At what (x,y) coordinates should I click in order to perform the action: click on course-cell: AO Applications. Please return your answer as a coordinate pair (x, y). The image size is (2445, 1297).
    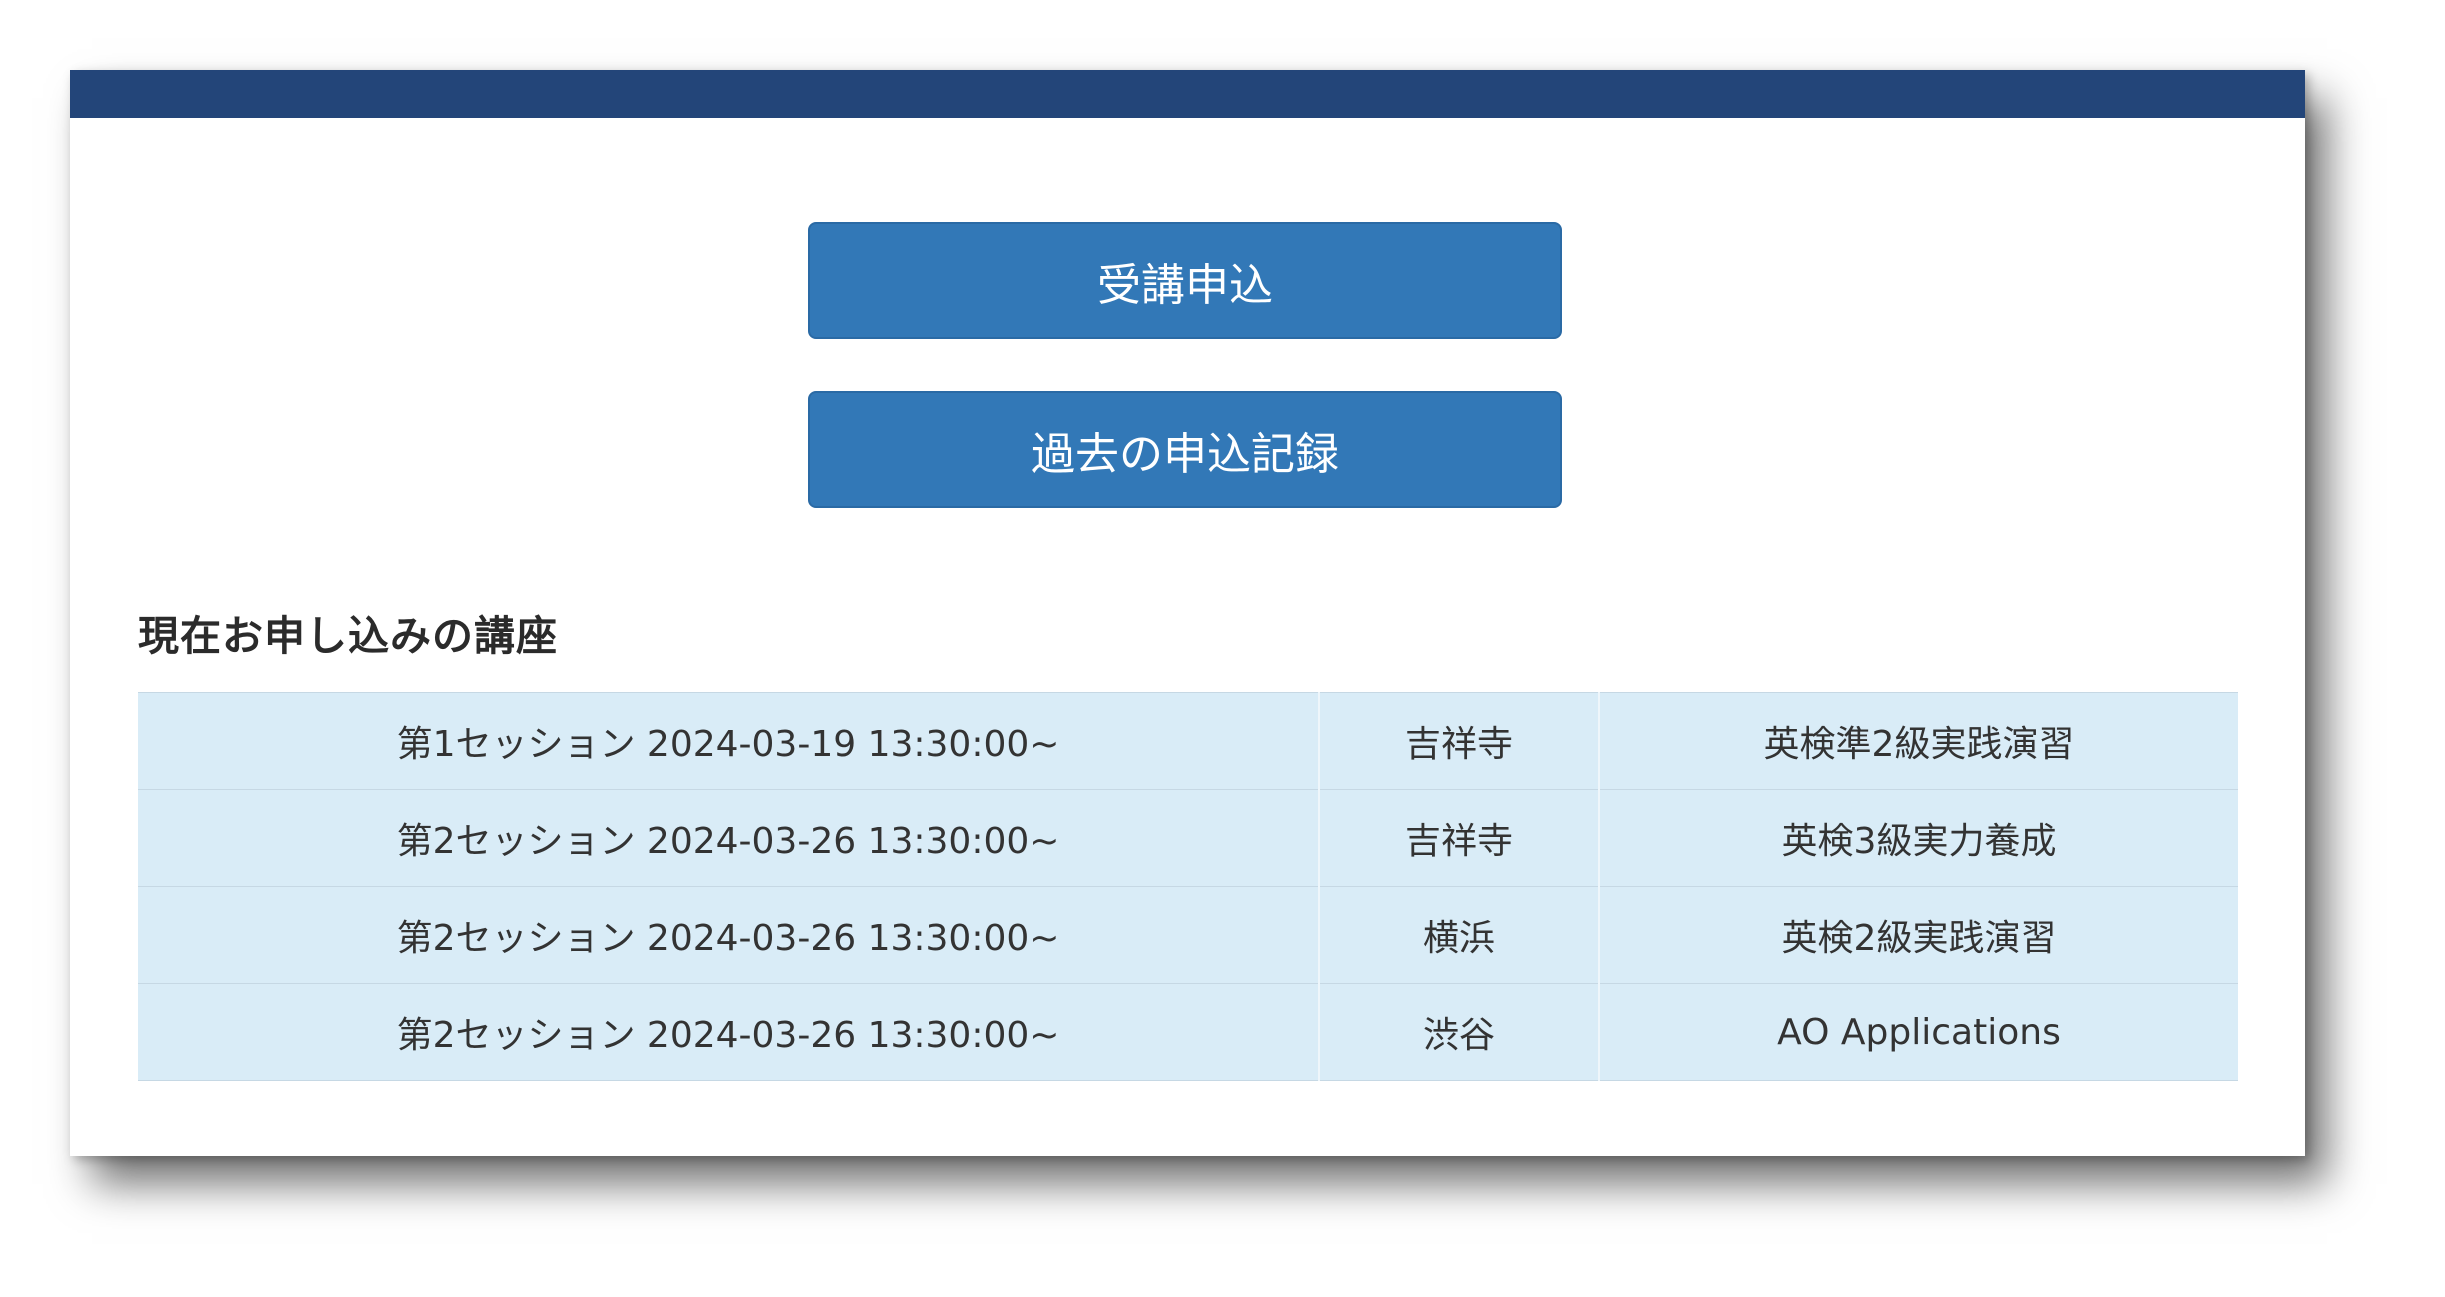
    Looking at the image, I should click on (1918, 1032).